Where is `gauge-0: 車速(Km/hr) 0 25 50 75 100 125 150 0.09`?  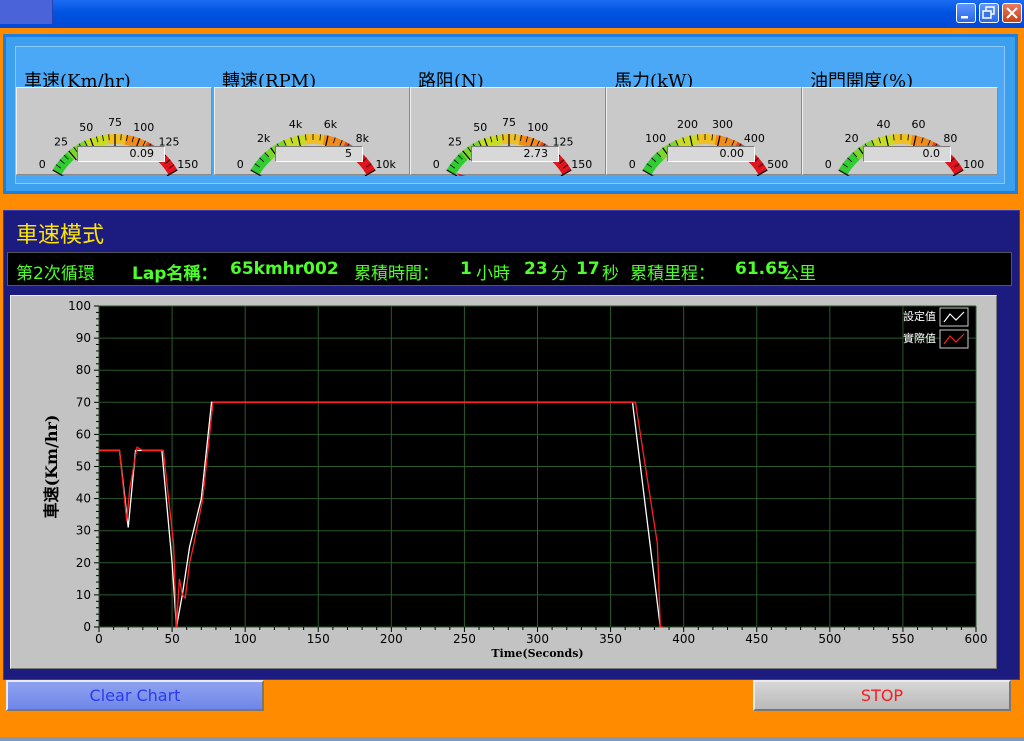
gauge-0: 車速(Km/hr) 0 25 50 75 100 125 150 0.09 is located at coordinates (114, 116).